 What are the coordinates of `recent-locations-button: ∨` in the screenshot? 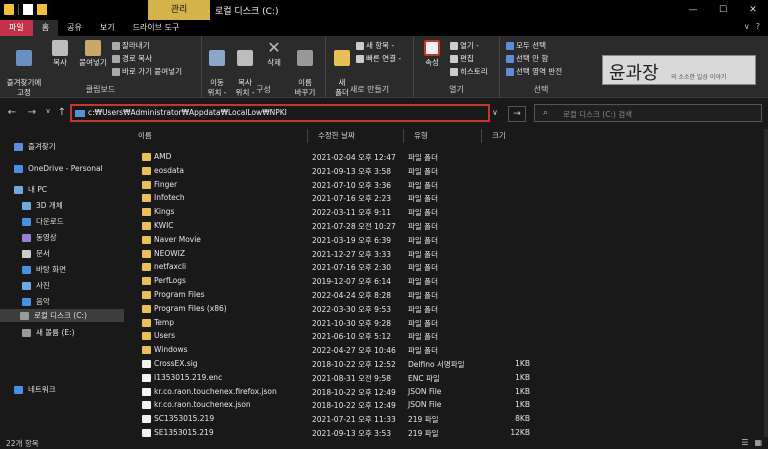 It's located at (48, 114).